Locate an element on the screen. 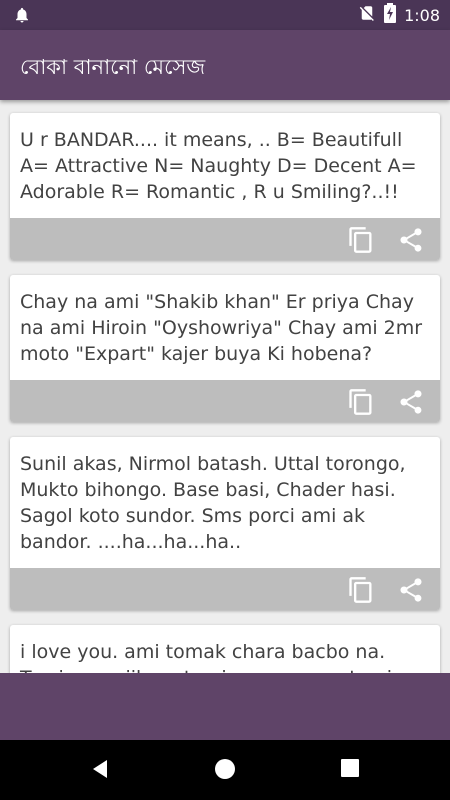 The height and width of the screenshot is (800, 450). status-time: 1:08 is located at coordinates (422, 15).